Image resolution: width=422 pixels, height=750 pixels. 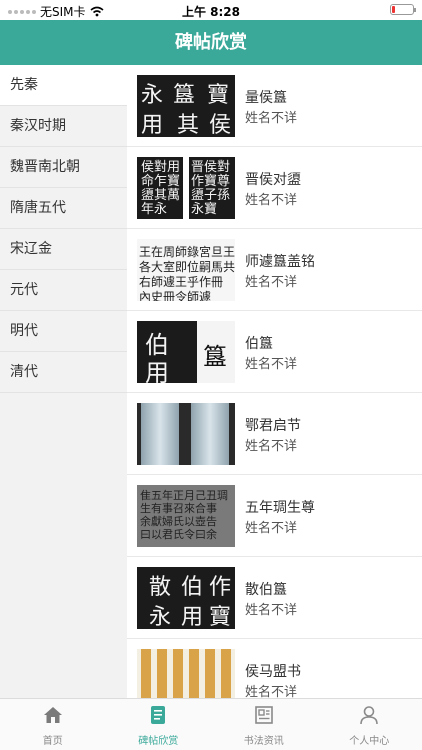 I want to click on tab-bar: 首页 碑帖欣赏 书法资讯 个人中心, so click(x=211, y=724).